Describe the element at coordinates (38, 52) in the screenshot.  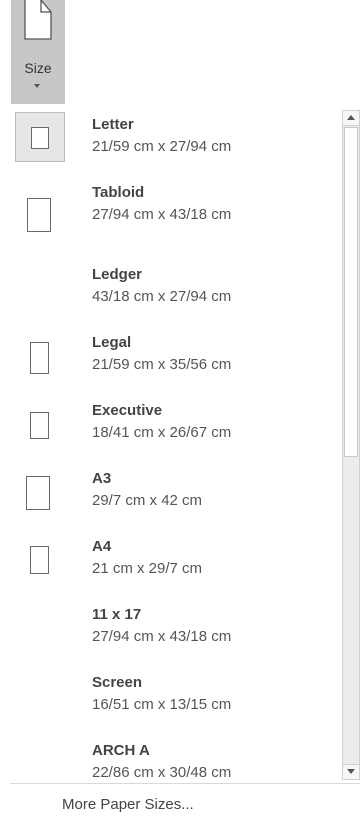
I see `size-button: Size` at that location.